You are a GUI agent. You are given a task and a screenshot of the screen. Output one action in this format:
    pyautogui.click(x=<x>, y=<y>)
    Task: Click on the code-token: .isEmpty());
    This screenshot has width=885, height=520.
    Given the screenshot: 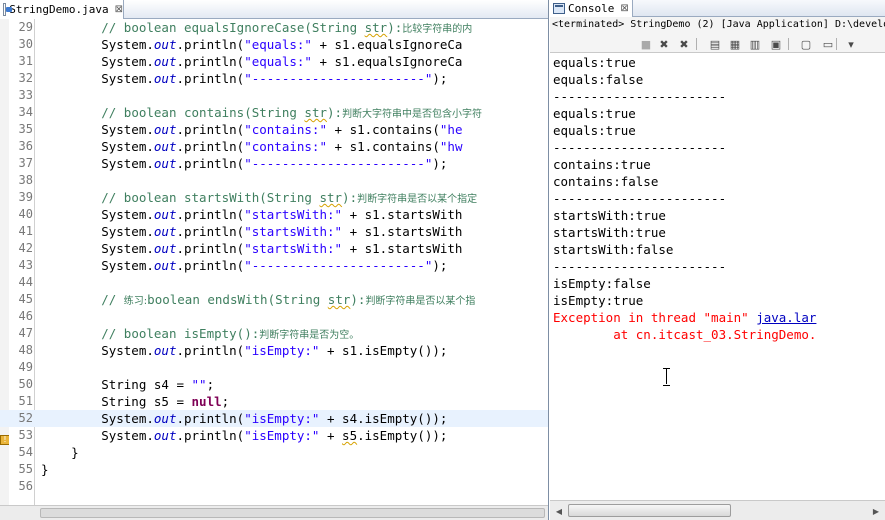 What is the action you would take?
    pyautogui.click(x=402, y=435)
    